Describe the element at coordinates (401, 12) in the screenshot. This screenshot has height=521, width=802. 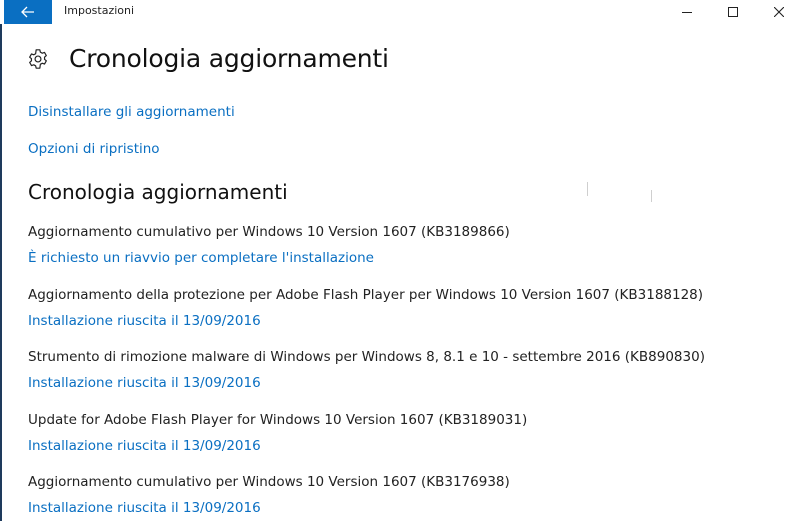
I see `title-bar: Impostazioni` at that location.